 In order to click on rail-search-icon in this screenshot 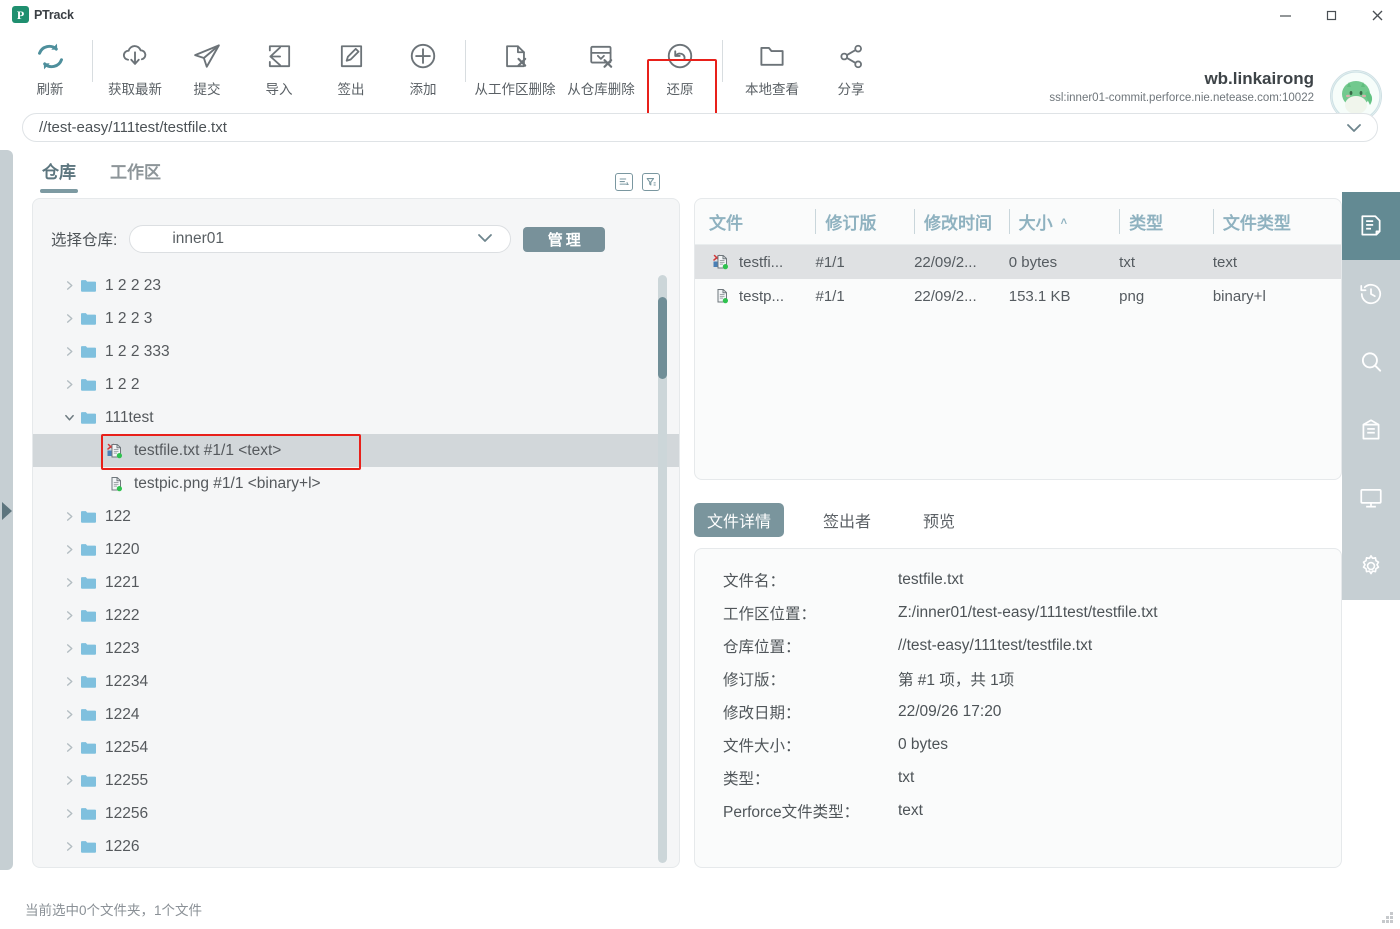, I will do `click(1371, 362)`.